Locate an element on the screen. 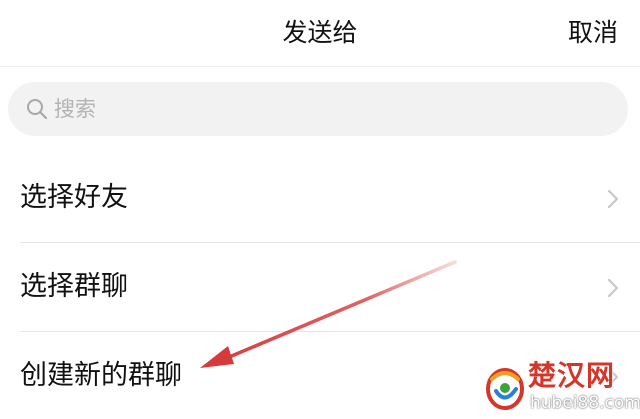 Image resolution: width=640 pixels, height=419 pixels. list-item-label: 创建新的群聊 is located at coordinates (101, 375).